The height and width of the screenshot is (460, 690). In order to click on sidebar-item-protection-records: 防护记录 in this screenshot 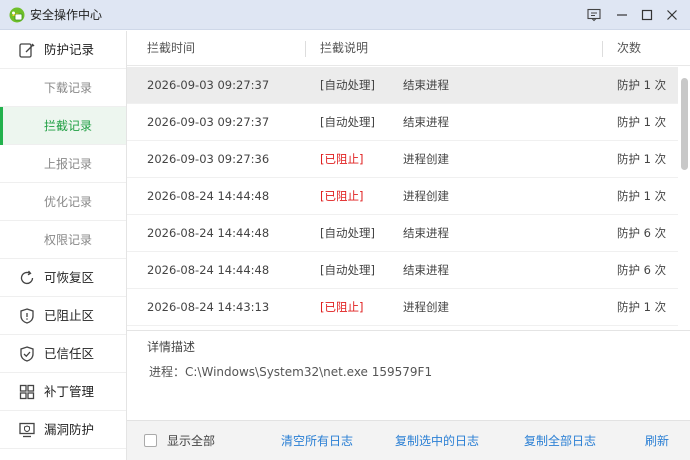, I will do `click(63, 50)`.